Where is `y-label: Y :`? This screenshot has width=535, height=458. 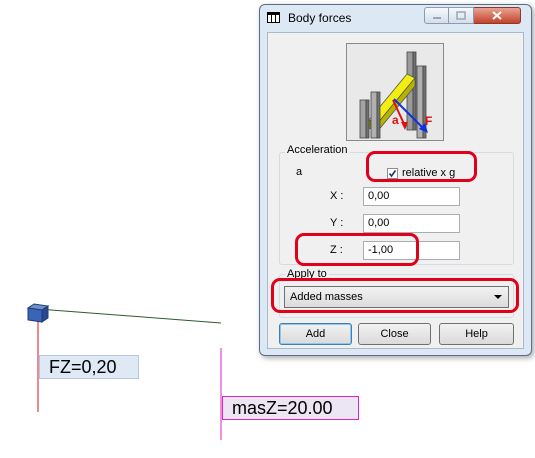
y-label: Y : is located at coordinates (337, 223).